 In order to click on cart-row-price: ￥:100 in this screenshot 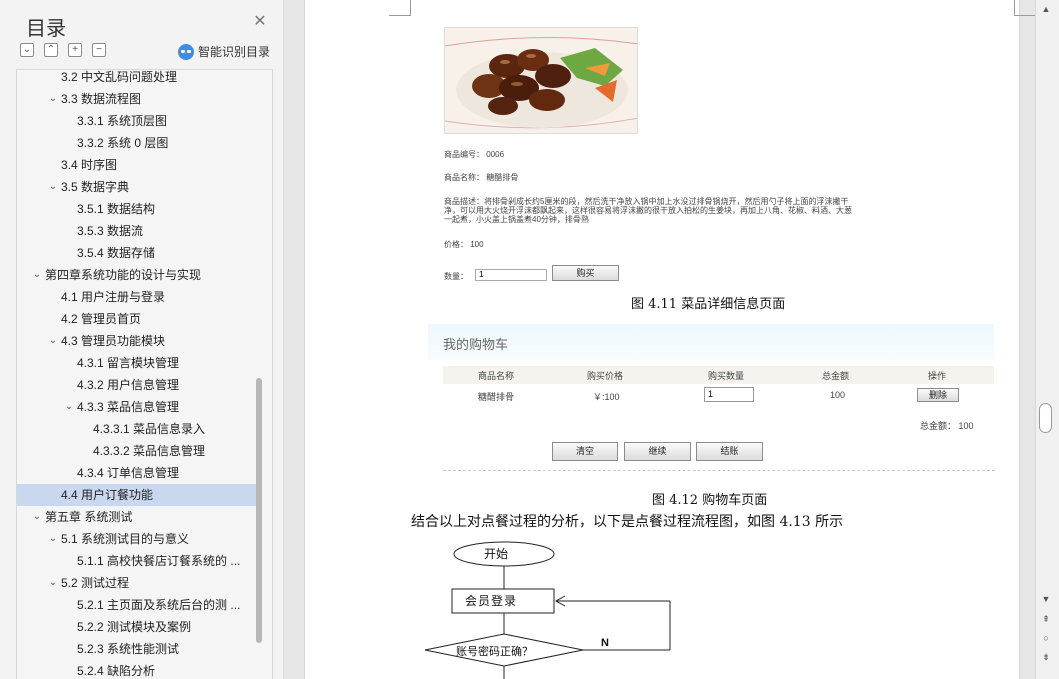, I will do `click(606, 397)`.